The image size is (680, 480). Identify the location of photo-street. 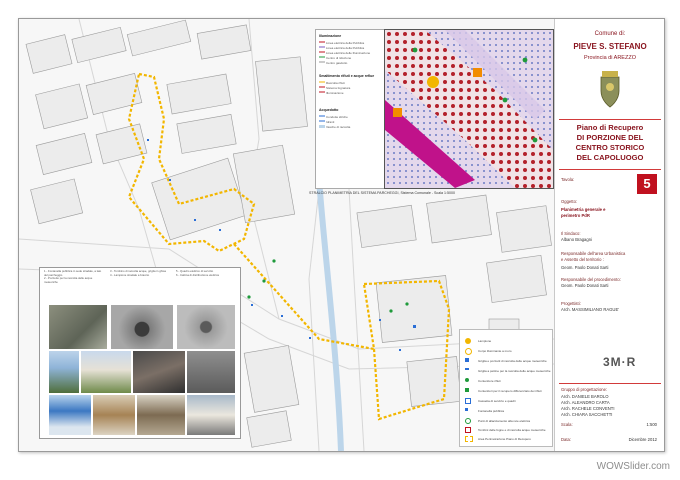
(106, 372).